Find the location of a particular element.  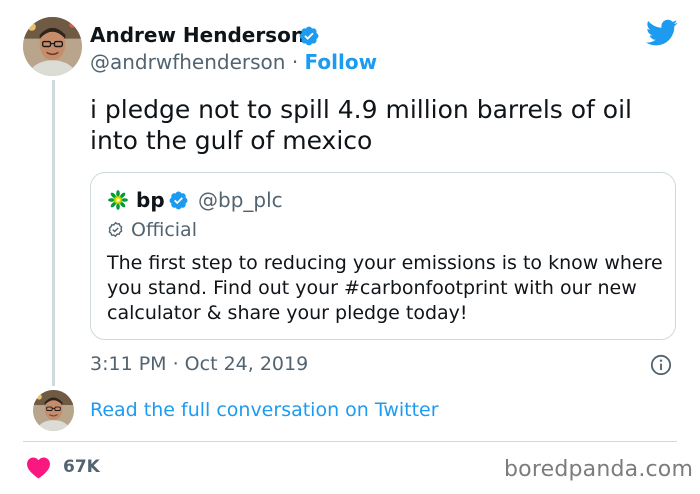

quoted-display-name: bp is located at coordinates (150, 200).